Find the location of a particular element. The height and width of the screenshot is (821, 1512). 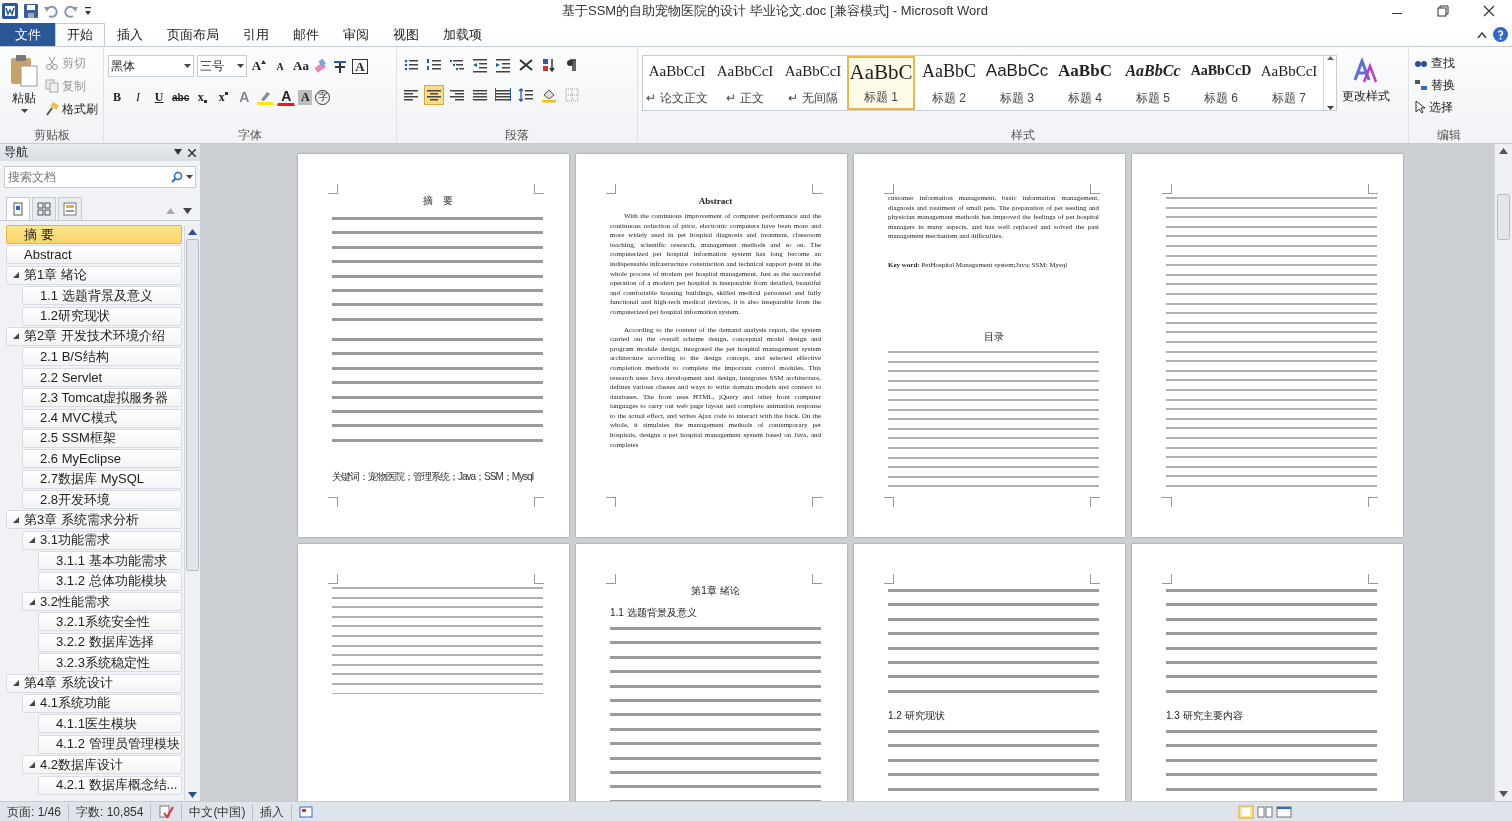

heading-item: 4.1系统功能 is located at coordinates (102, 703).